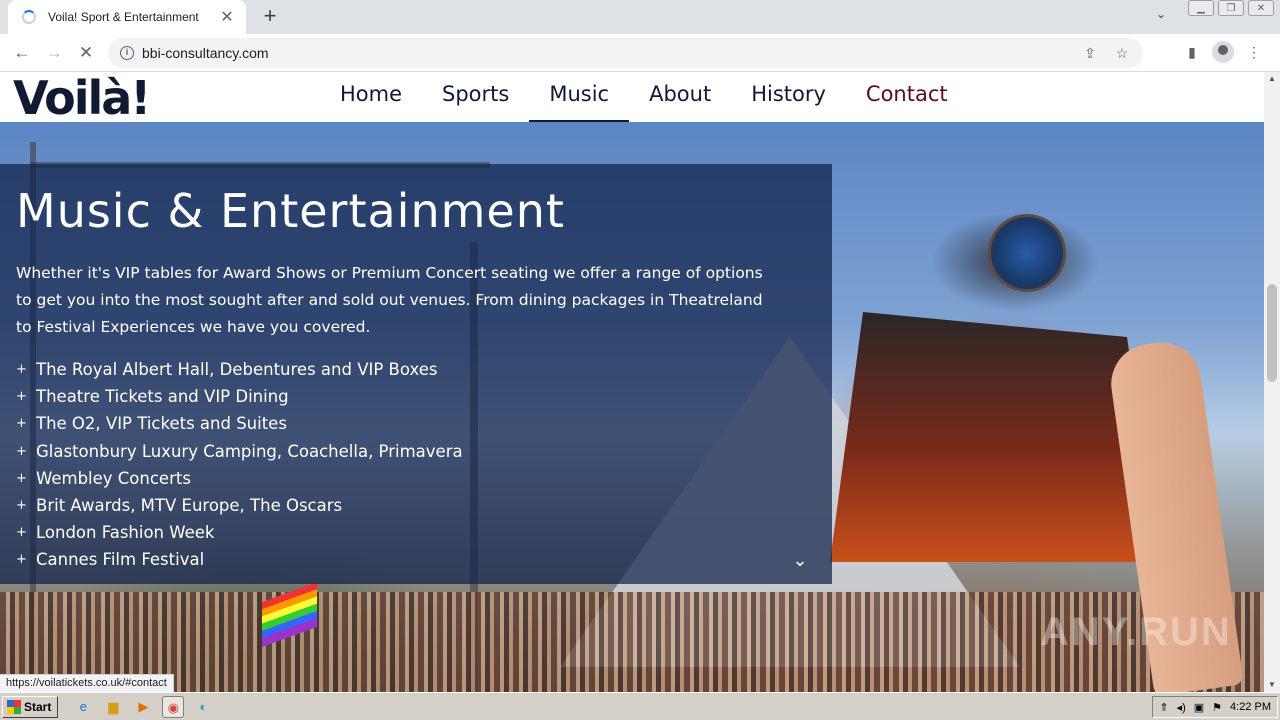 This screenshot has width=1280, height=720. What do you see at coordinates (424, 478) in the screenshot?
I see `list-item: + Wembley Concerts` at bounding box center [424, 478].